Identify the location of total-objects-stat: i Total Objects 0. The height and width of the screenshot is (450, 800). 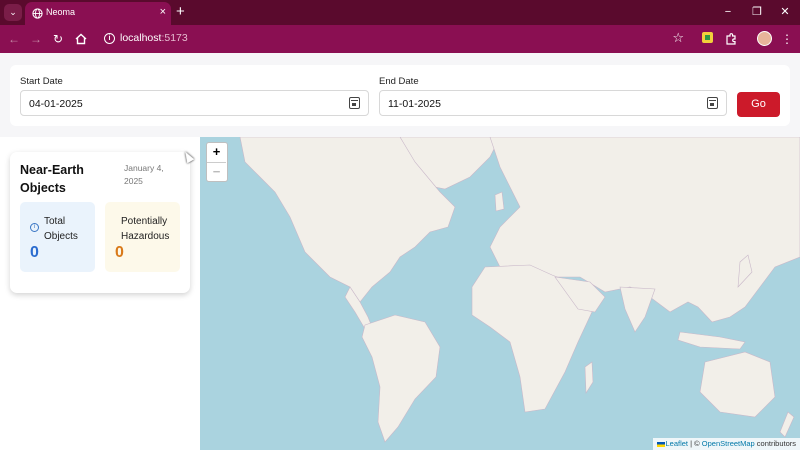
(57, 237).